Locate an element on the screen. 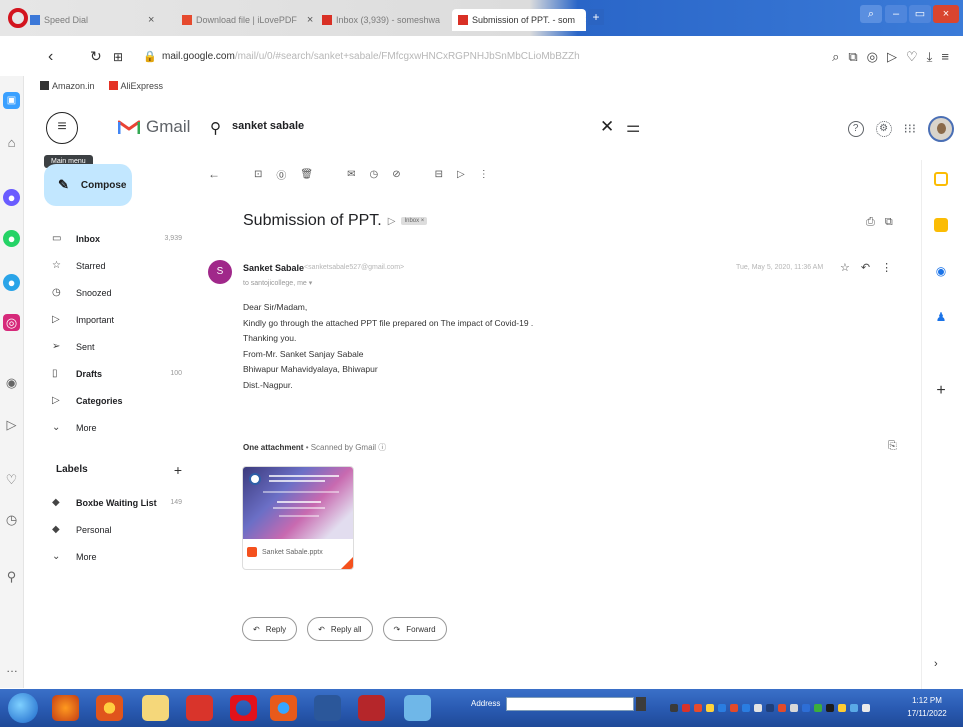 Image resolution: width=963 pixels, height=727 pixels. search-input is located at coordinates (382, 126).